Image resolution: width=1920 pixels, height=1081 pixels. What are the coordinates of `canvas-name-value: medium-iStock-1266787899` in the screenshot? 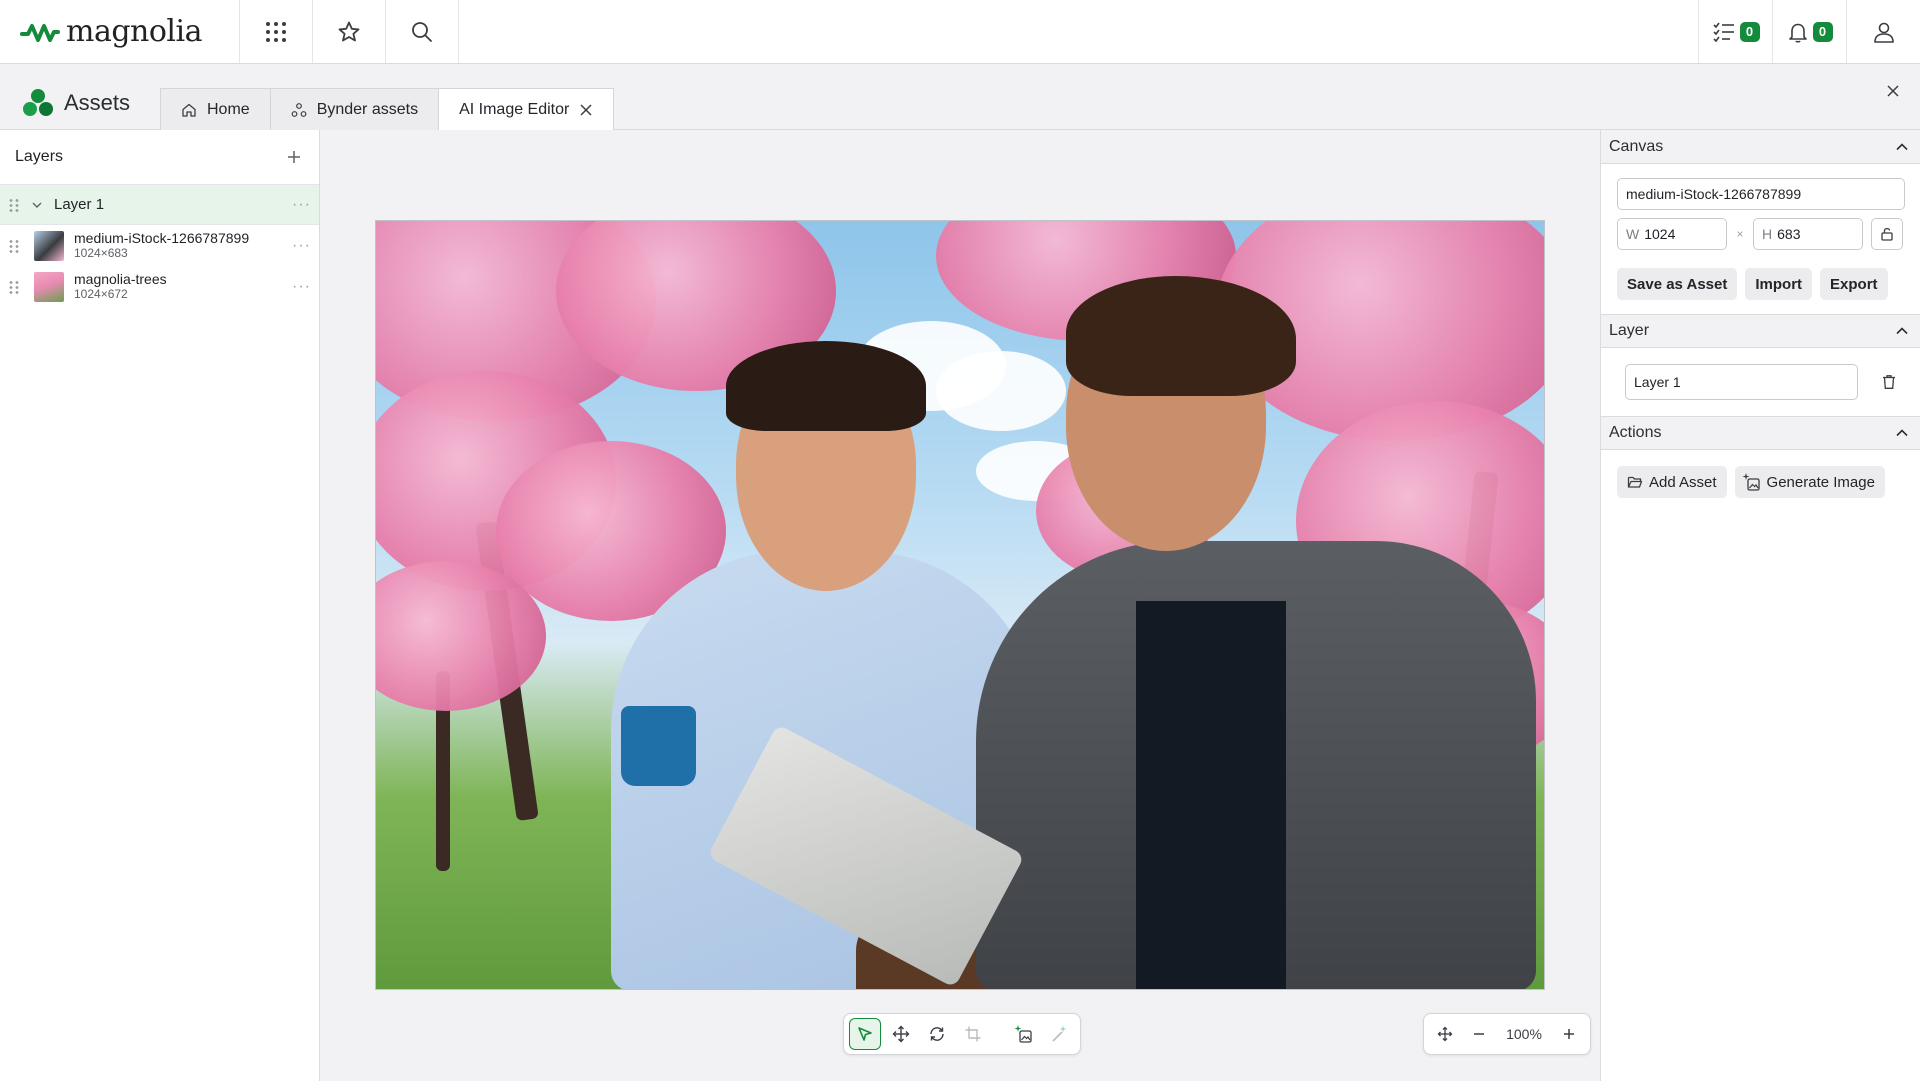 It's located at (1714, 194).